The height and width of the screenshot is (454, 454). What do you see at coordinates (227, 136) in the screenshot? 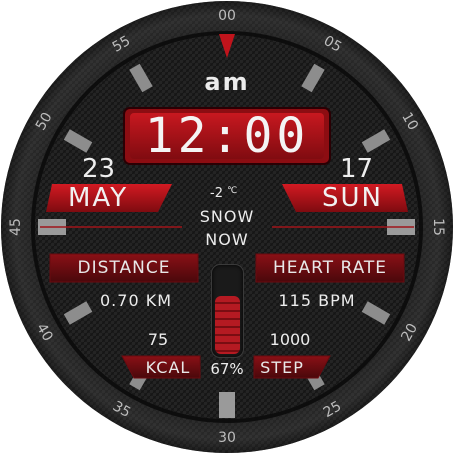
I see `time-display: 12:00` at bounding box center [227, 136].